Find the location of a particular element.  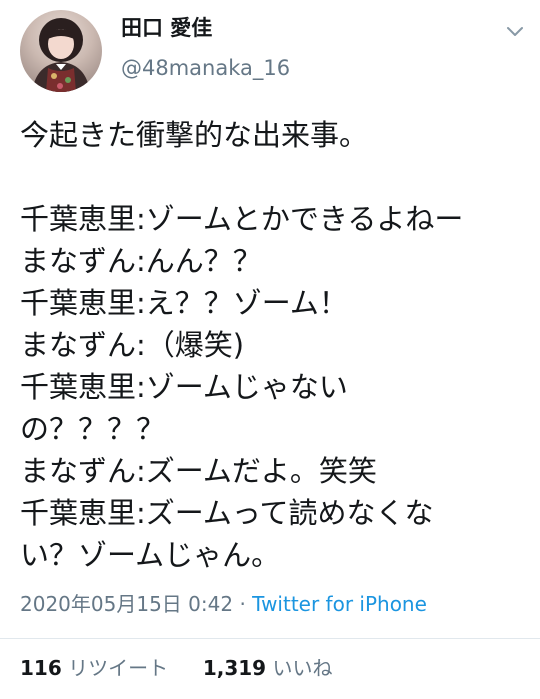

tweet-meta: 2020年05月15日 0:42 · Twitter for iPhone is located at coordinates (223, 602).